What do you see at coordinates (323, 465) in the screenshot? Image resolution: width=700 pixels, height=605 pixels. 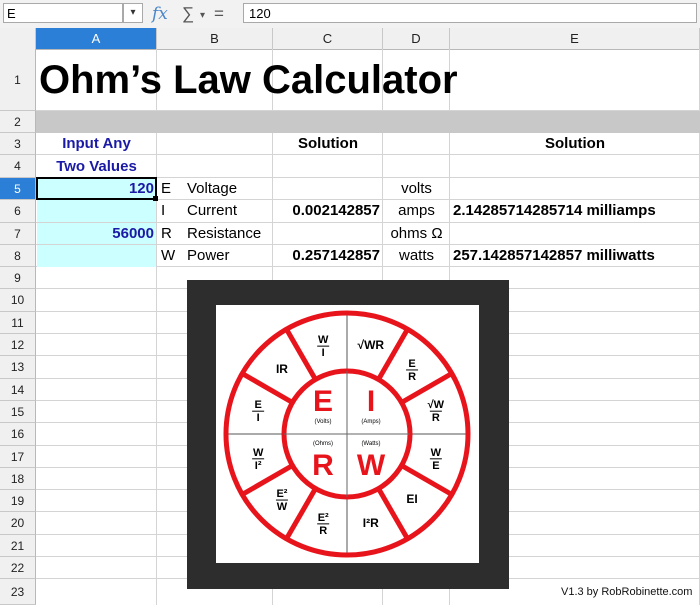 I see `center-r: R` at bounding box center [323, 465].